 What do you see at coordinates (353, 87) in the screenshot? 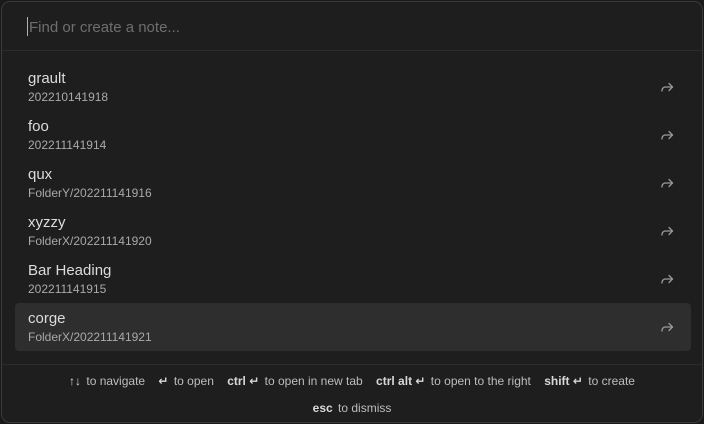
I see `suggestion-item: grault 202210141918` at bounding box center [353, 87].